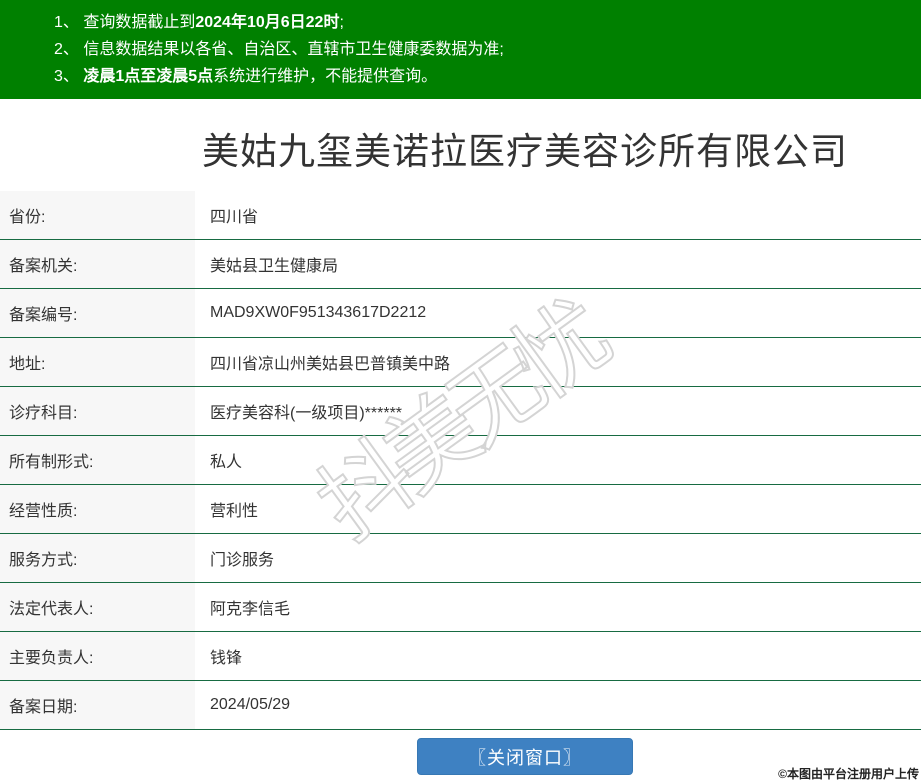  Describe the element at coordinates (325, 76) in the screenshot. I see `notice-text: 系统进行维护，不能提供查询。` at that location.